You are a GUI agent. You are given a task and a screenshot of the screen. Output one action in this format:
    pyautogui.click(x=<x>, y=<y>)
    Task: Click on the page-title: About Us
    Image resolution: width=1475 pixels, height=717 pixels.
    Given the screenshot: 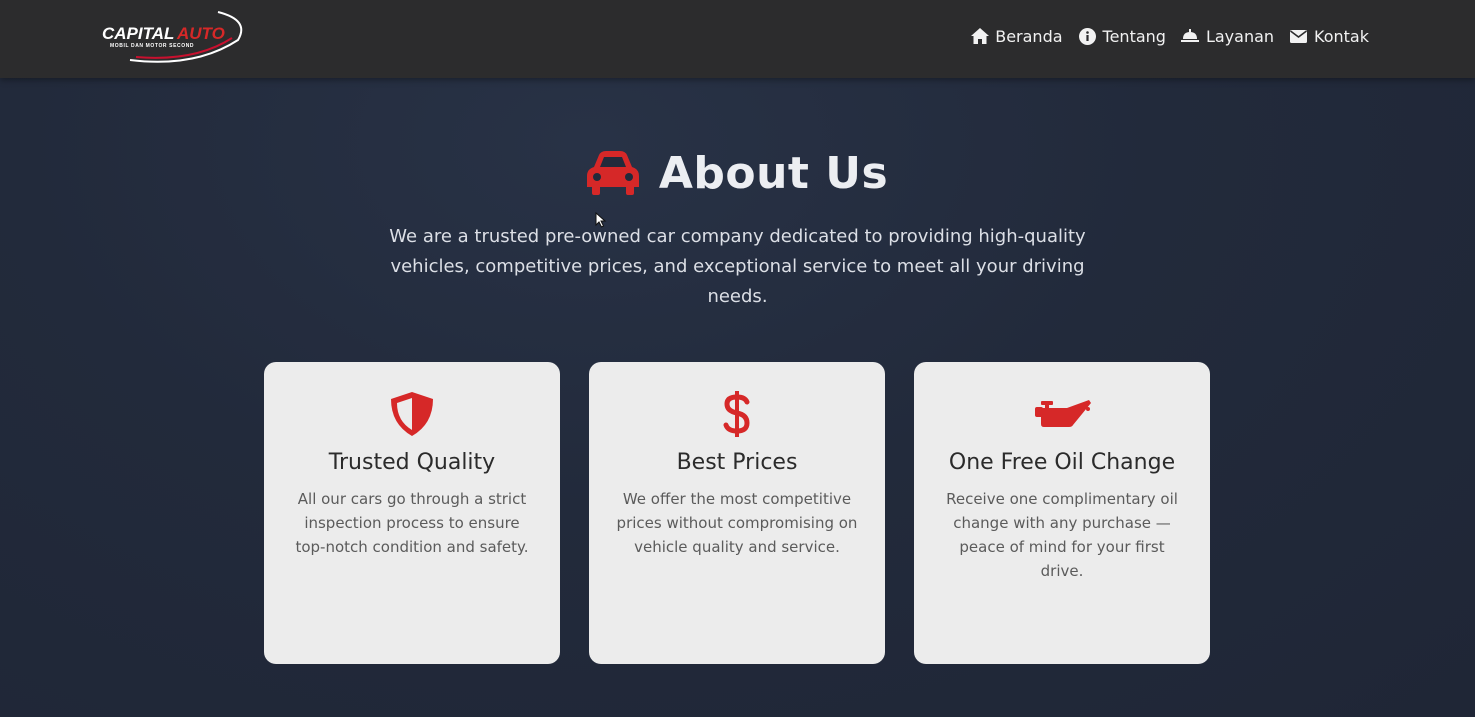 What is the action you would take?
    pyautogui.click(x=773, y=173)
    